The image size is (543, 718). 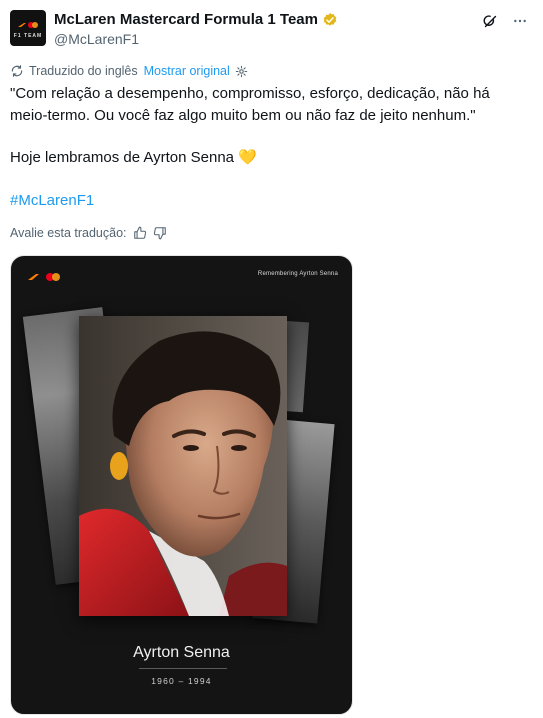 What do you see at coordinates (160, 233) in the screenshot?
I see `thumb-down-icon` at bounding box center [160, 233].